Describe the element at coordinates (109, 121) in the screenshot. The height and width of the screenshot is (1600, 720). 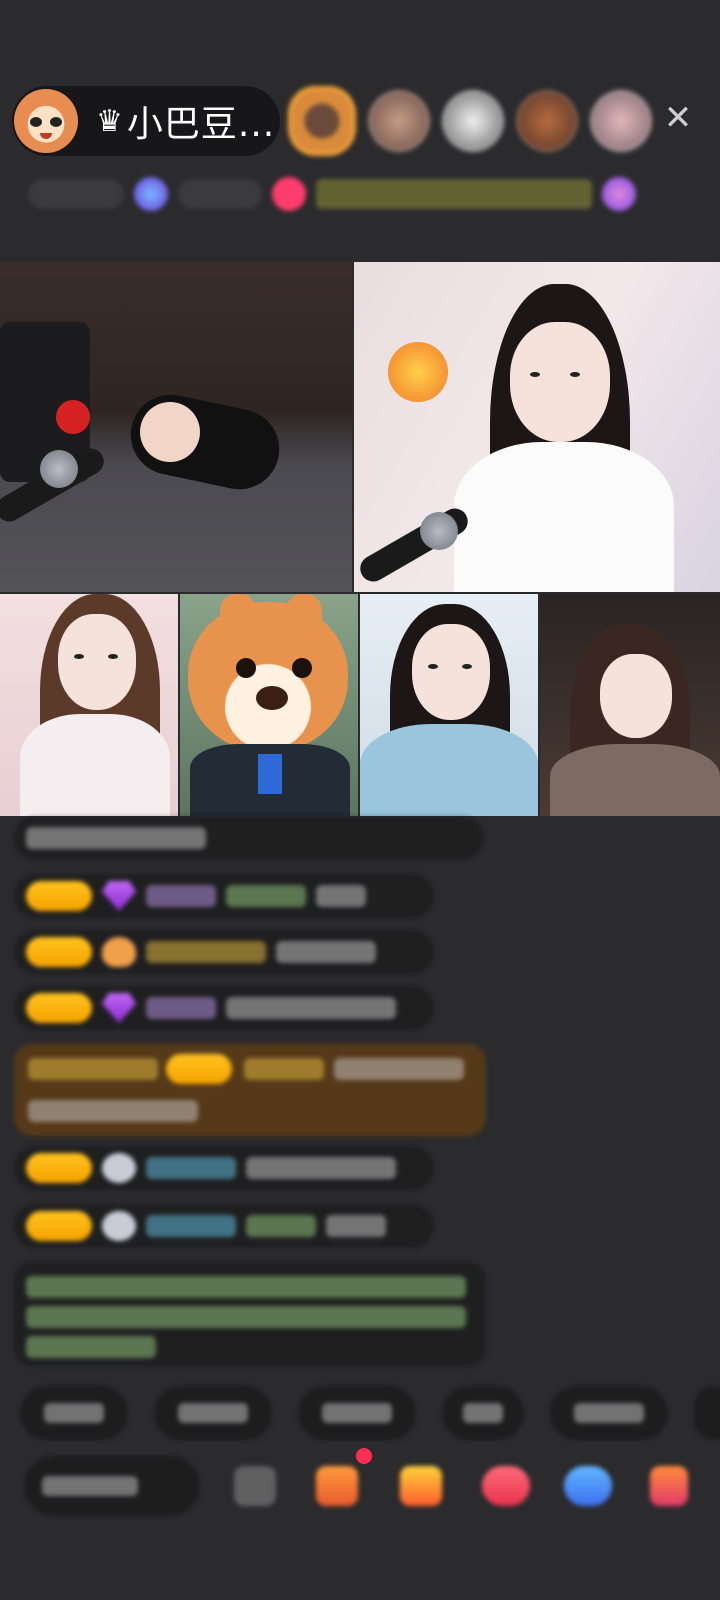
I see `crown-icon: ♛` at that location.